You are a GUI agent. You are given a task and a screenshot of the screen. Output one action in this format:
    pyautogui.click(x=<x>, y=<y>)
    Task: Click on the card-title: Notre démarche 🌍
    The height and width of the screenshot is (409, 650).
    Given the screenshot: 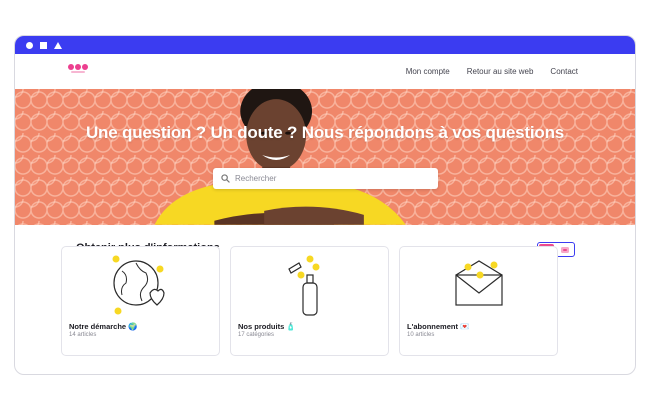 What is the action you would take?
    pyautogui.click(x=103, y=326)
    